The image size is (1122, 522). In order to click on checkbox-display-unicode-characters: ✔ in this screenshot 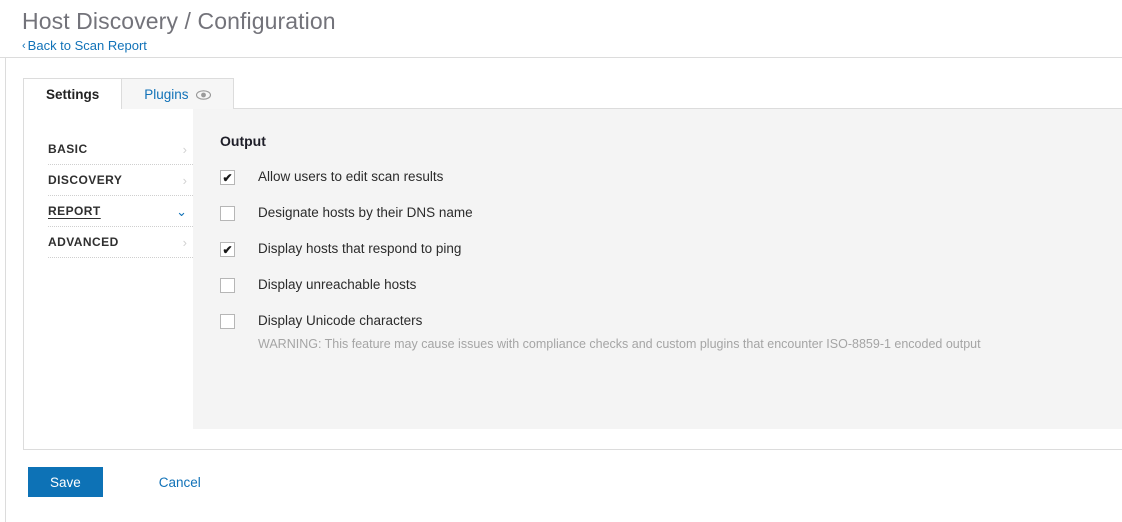, I will do `click(227, 321)`.